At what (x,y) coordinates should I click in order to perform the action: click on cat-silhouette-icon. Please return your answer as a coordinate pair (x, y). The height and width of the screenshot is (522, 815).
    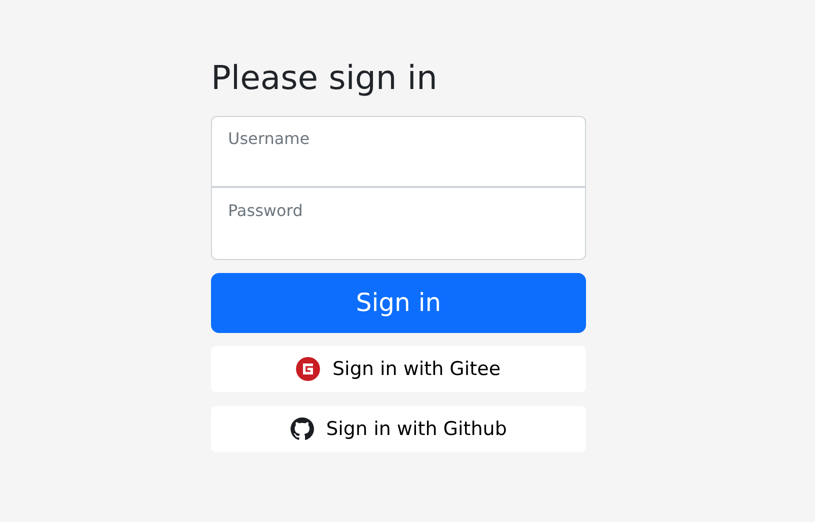
    Looking at the image, I should click on (302, 428).